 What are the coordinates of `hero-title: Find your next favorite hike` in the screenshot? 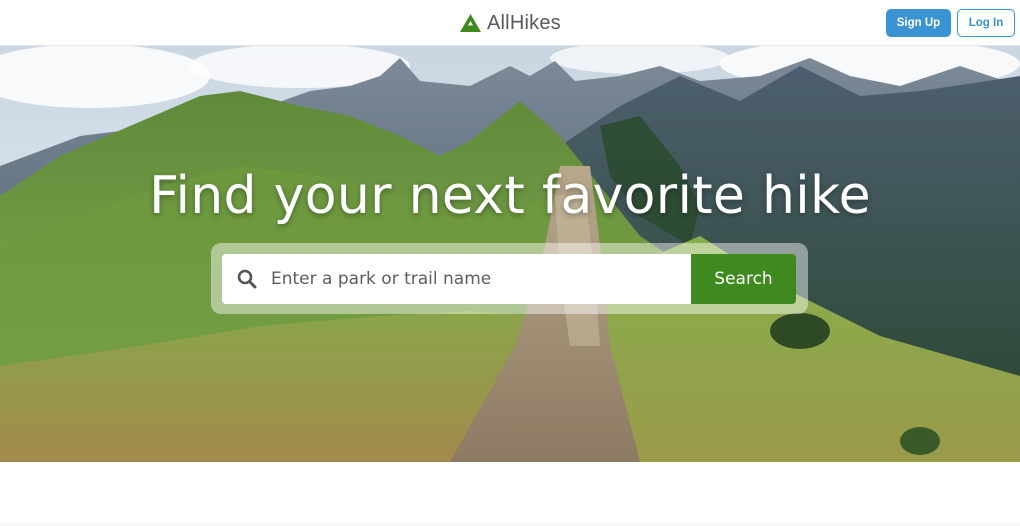 It's located at (510, 196).